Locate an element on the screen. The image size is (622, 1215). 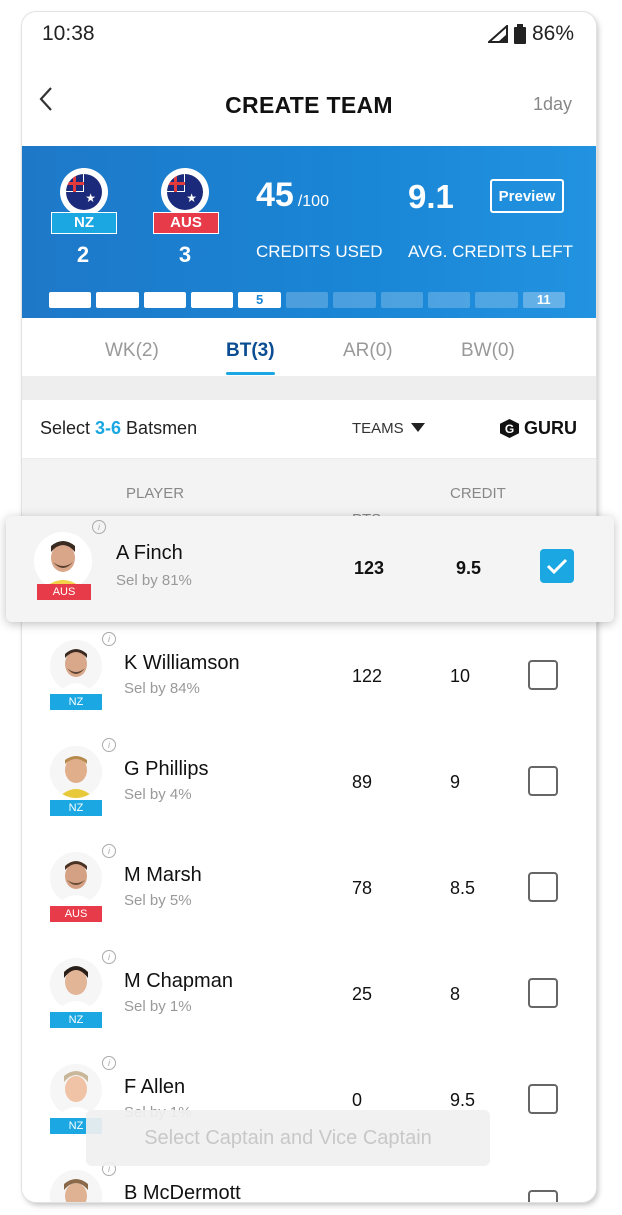
player-select-checkbox-checked is located at coordinates (557, 566).